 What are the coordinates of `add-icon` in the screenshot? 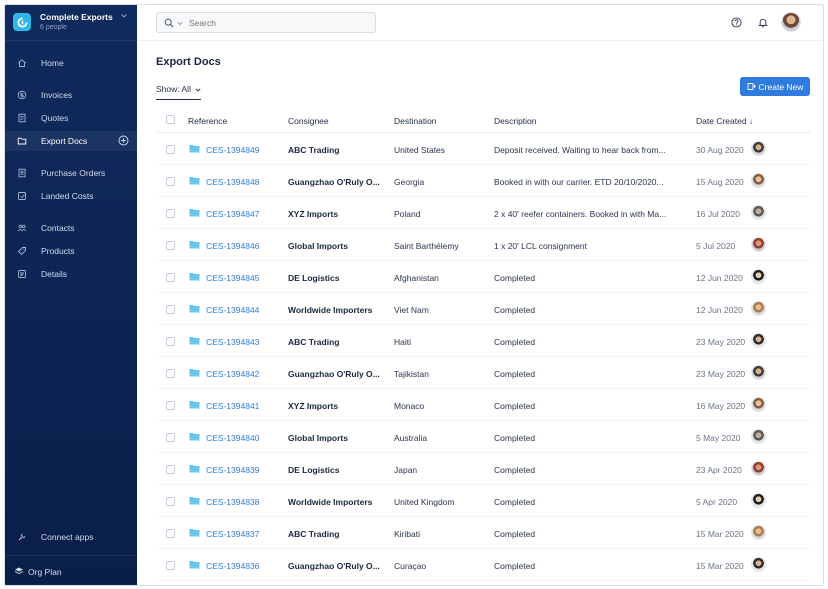 It's located at (123, 140).